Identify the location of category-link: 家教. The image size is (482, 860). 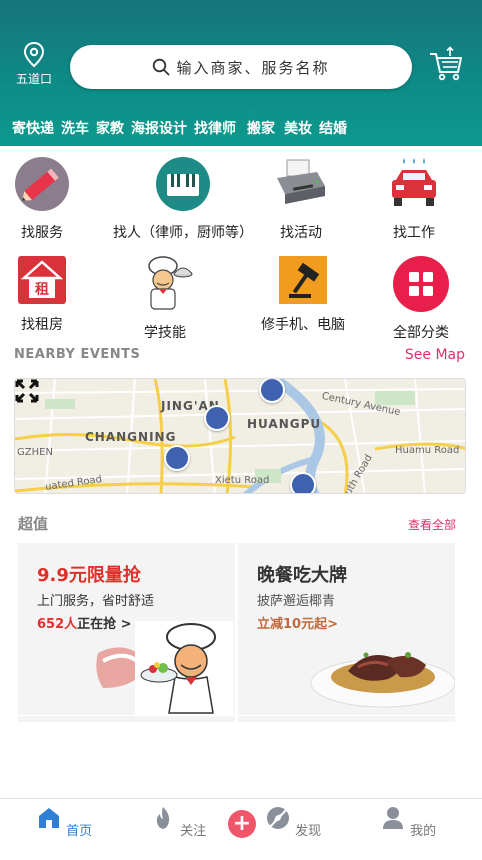
(110, 128).